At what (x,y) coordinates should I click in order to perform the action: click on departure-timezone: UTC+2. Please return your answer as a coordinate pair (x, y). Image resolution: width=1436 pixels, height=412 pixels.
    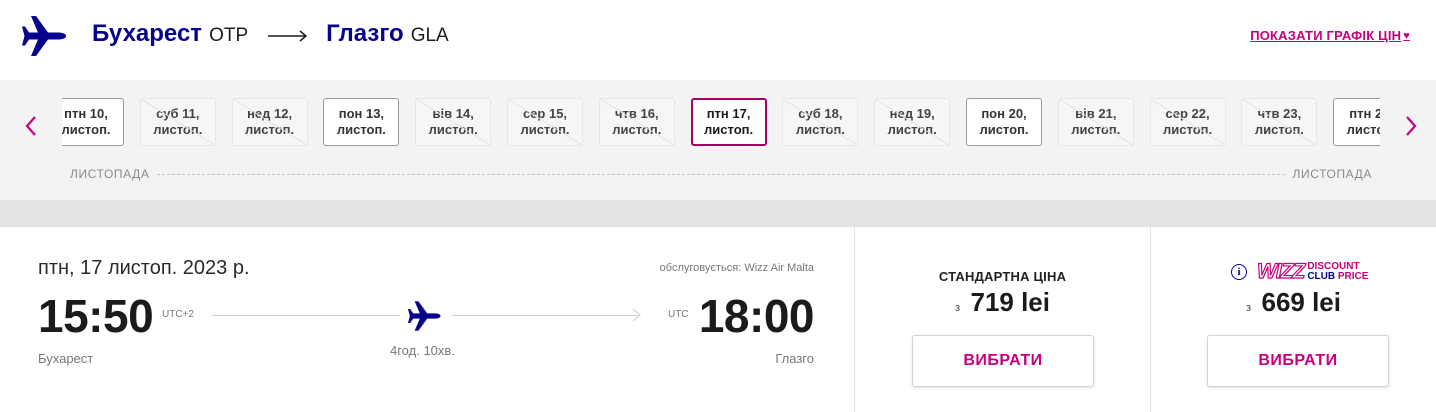
    Looking at the image, I should click on (178, 314).